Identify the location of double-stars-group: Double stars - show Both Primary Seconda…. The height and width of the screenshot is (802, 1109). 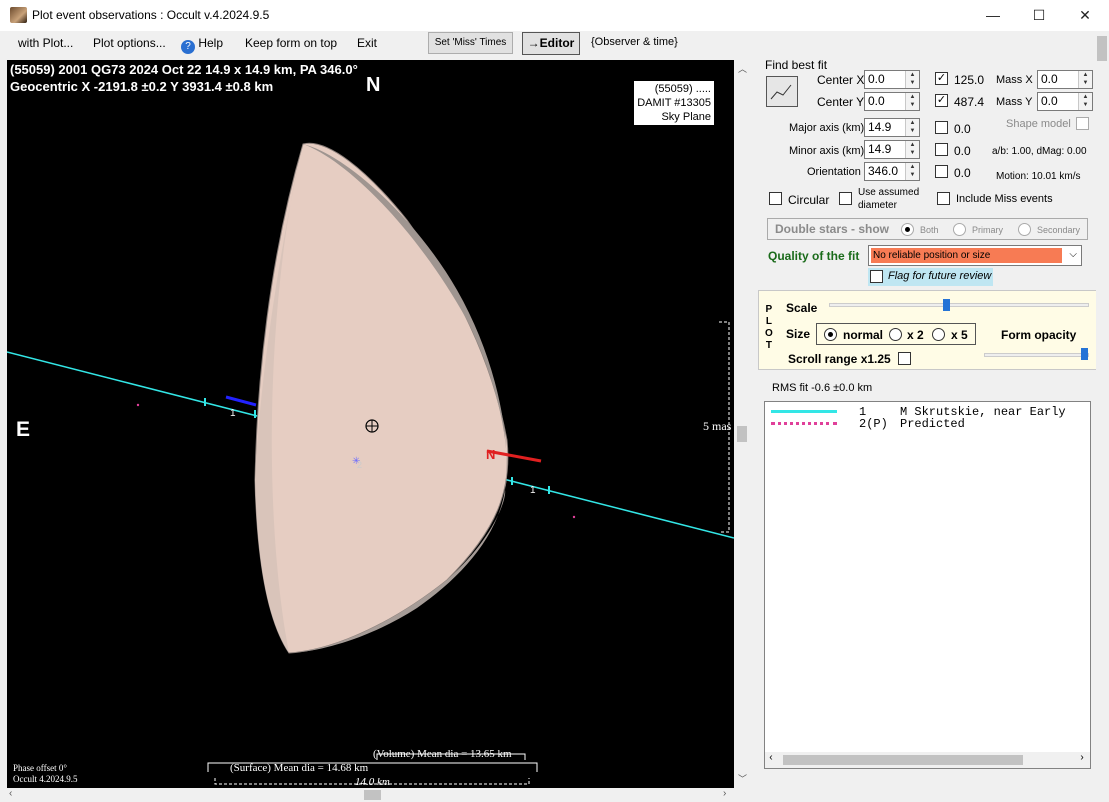
(927, 229).